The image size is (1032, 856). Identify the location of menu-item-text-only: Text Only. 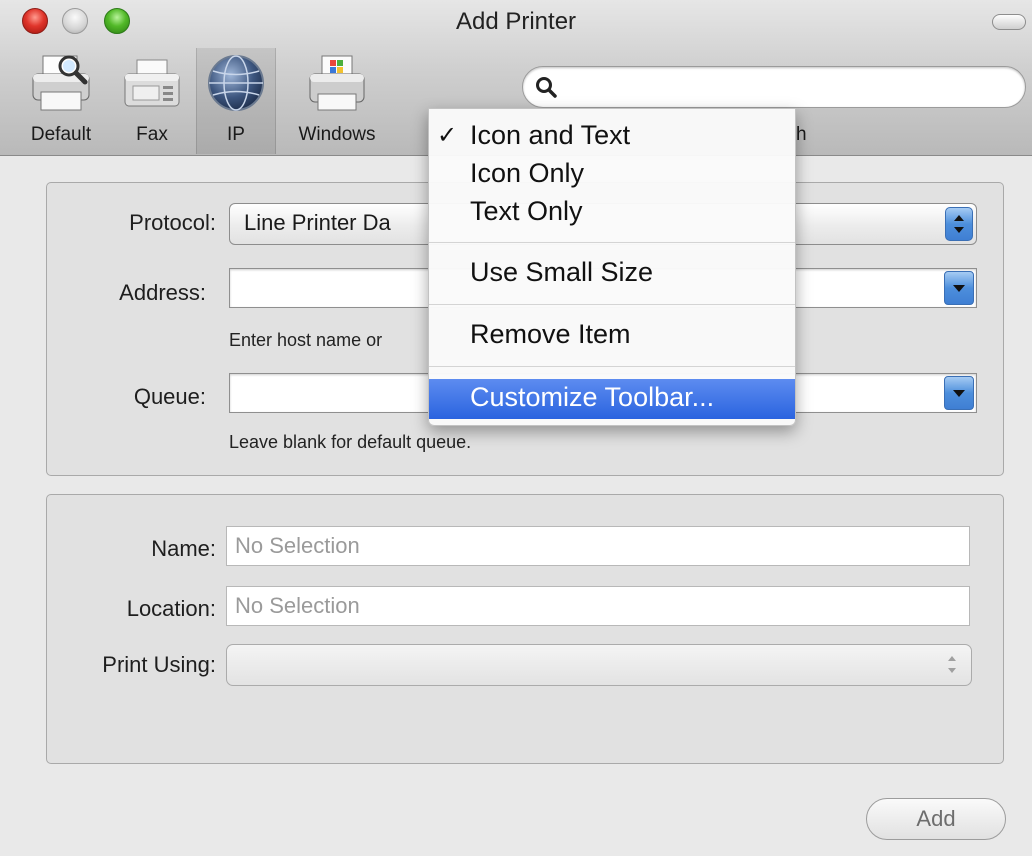
(612, 212).